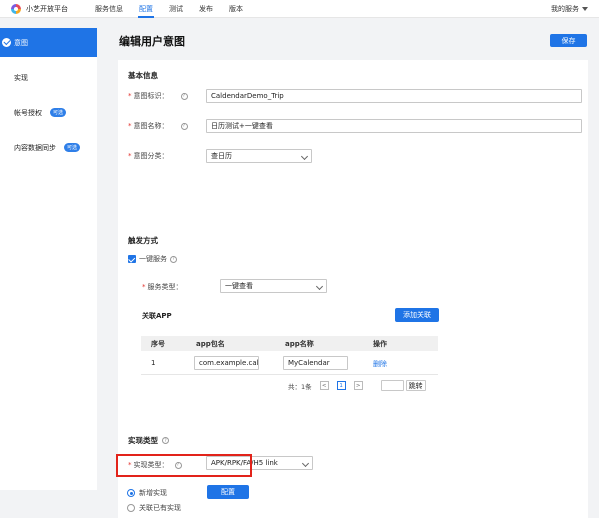 The height and width of the screenshot is (518, 599). What do you see at coordinates (392, 385) in the screenshot?
I see `pager-jump-input` at bounding box center [392, 385].